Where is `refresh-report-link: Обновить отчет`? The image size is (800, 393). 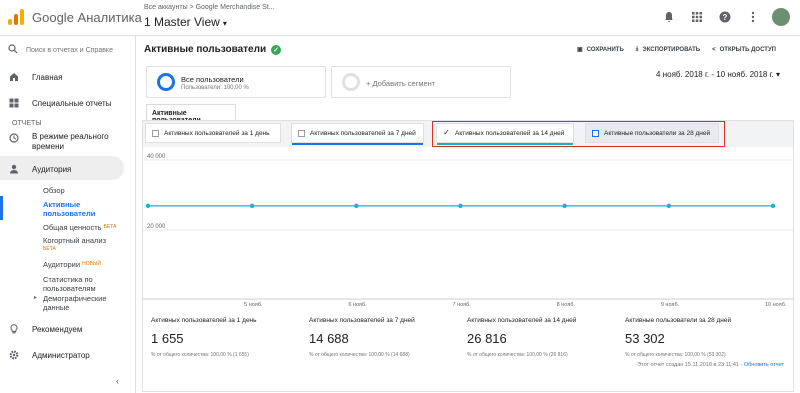 refresh-report-link: Обновить отчет is located at coordinates (764, 365).